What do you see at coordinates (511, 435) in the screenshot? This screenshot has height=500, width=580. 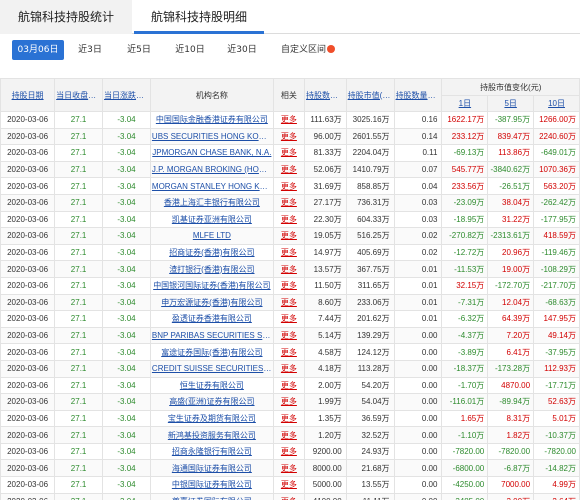 I see `cell-change-5d: 1.82万` at bounding box center [511, 435].